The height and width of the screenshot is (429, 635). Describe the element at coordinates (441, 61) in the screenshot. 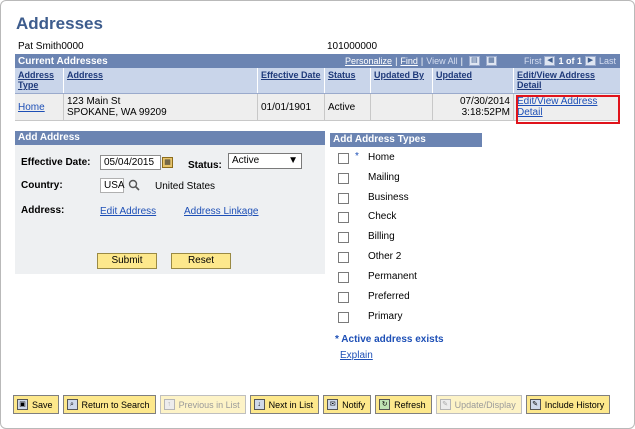

I see `view-all-link: View All` at that location.